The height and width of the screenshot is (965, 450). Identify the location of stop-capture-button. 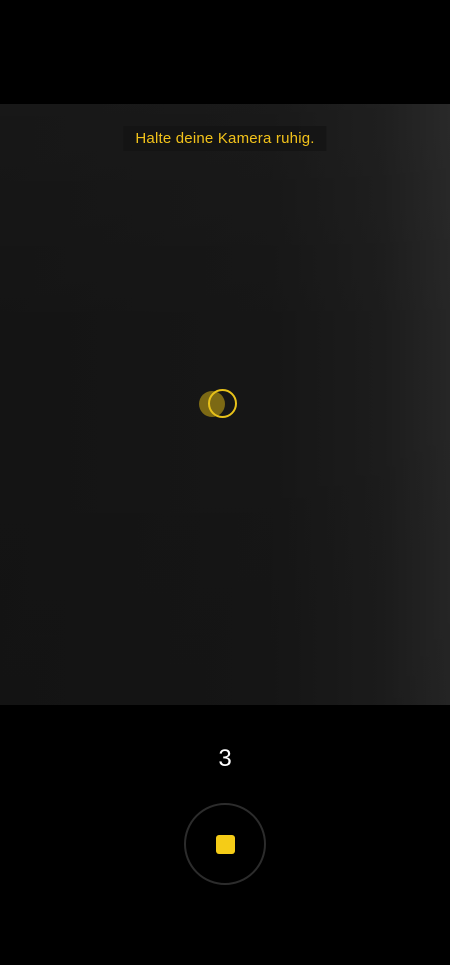
(225, 844).